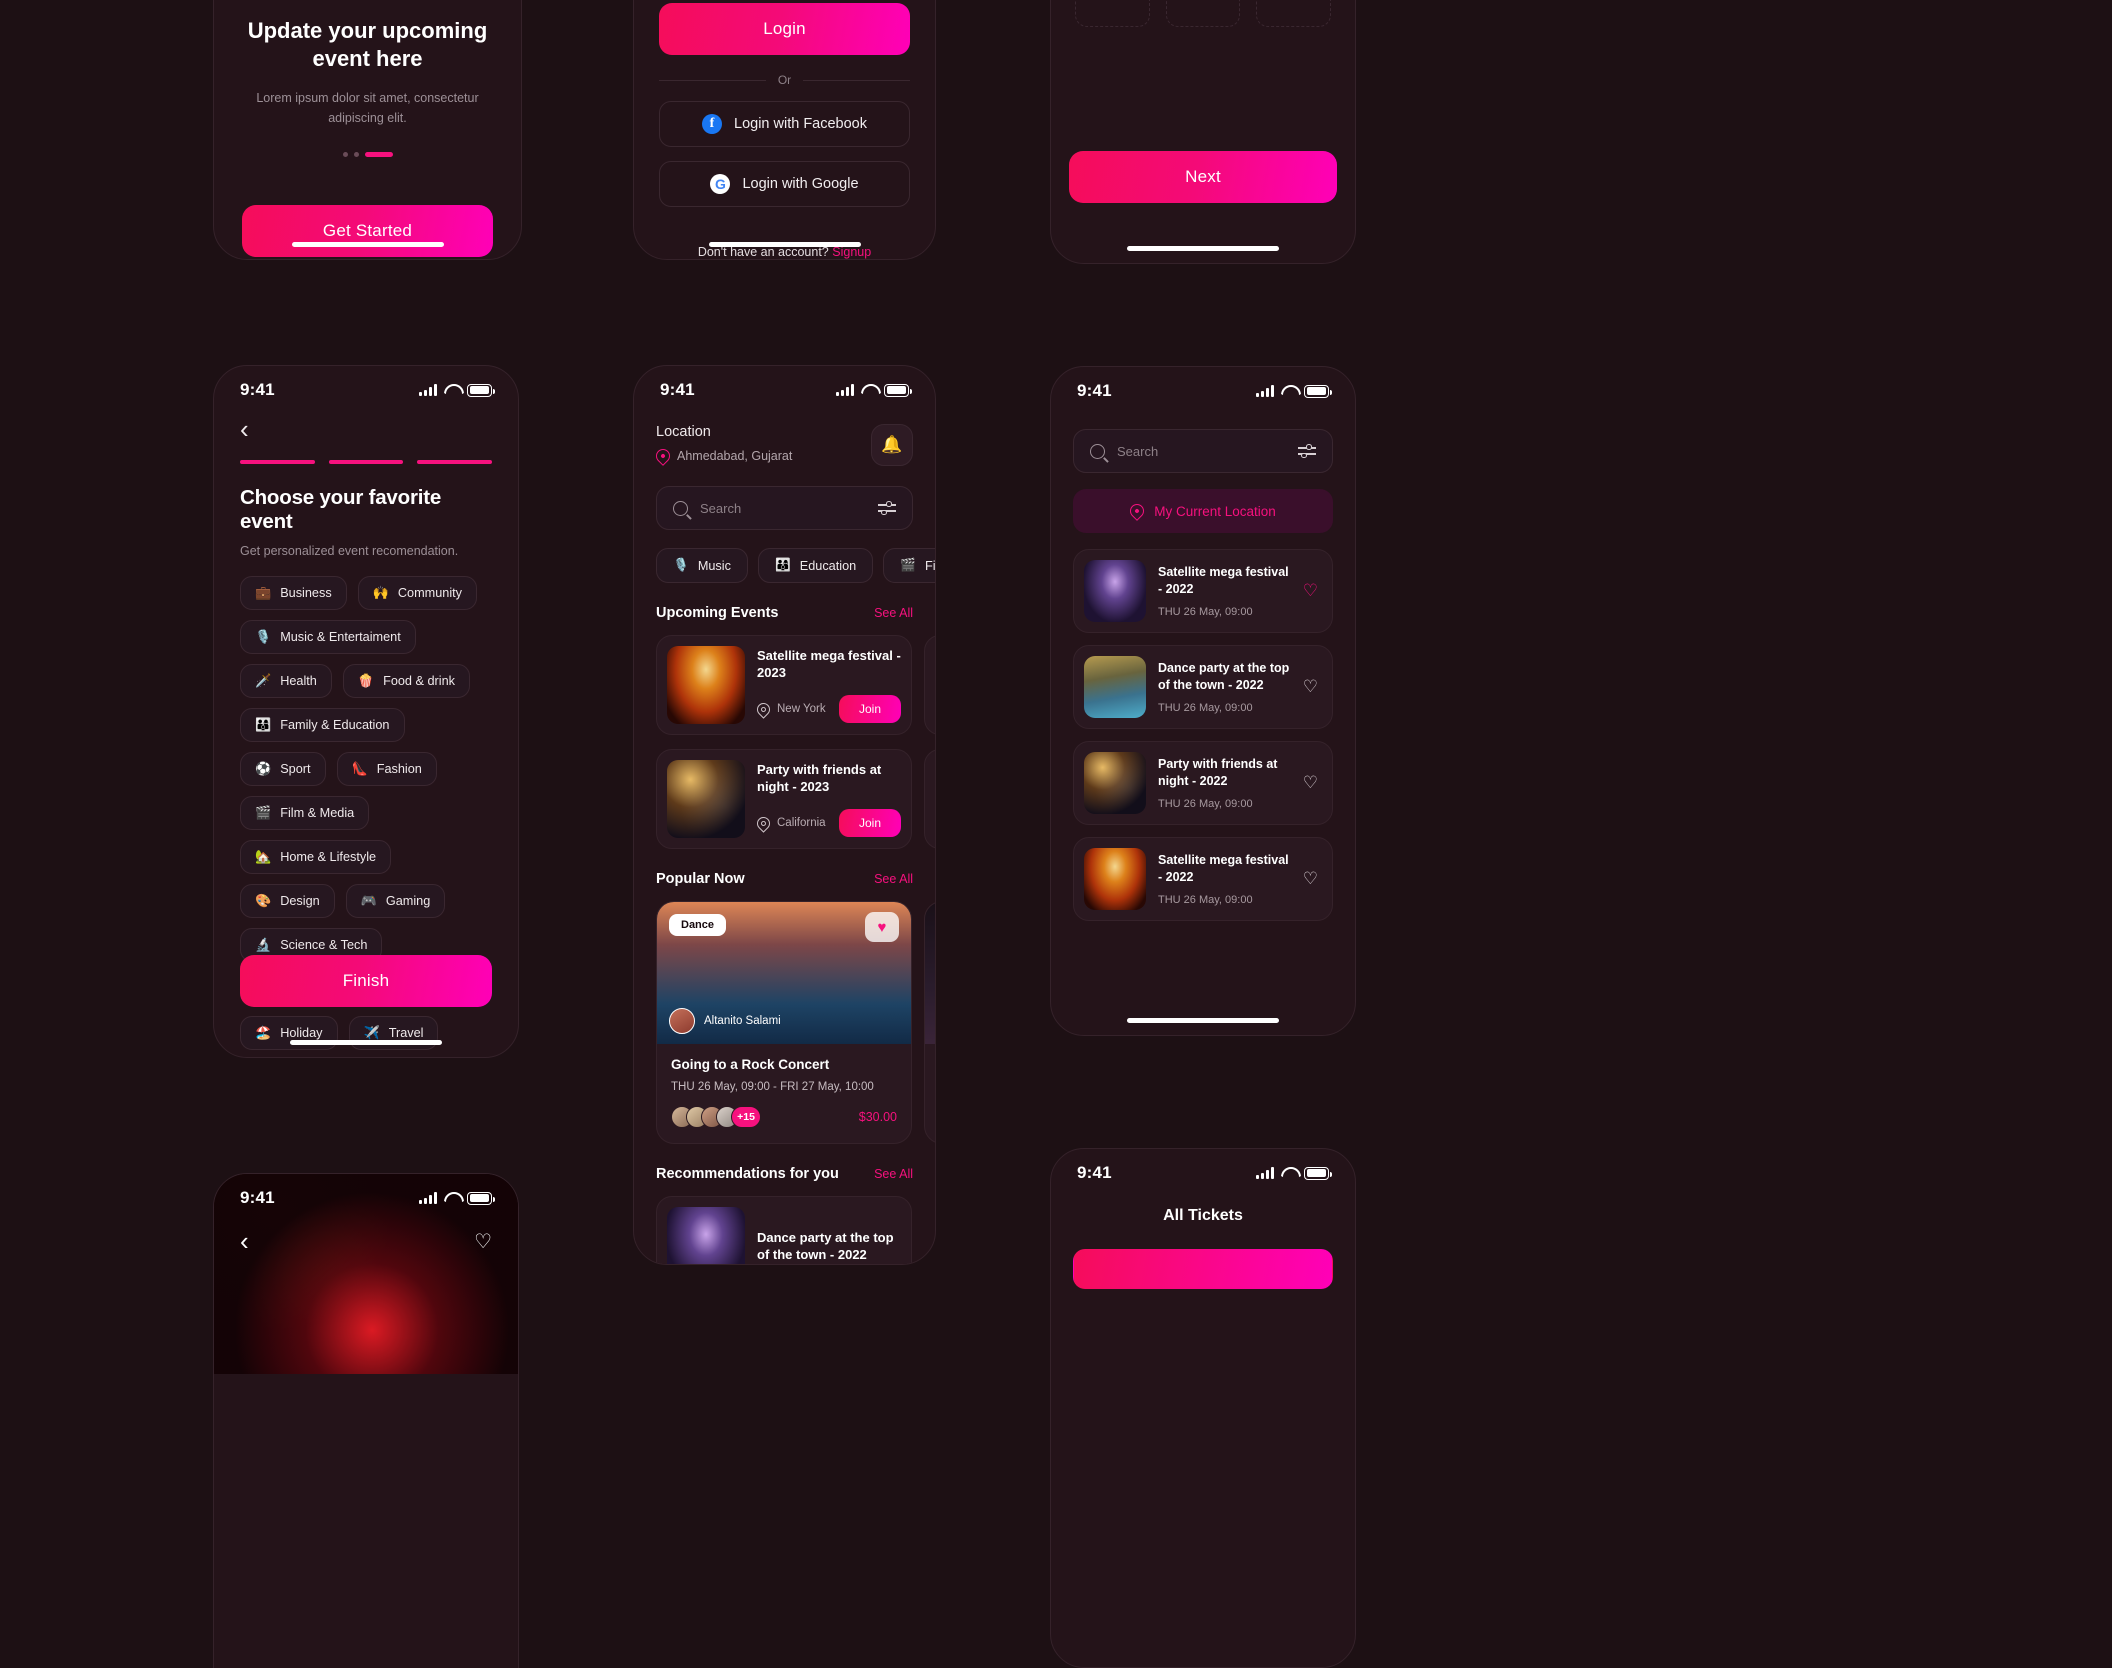  I want to click on popular-card-partial: Po F T, so click(929, 1022).